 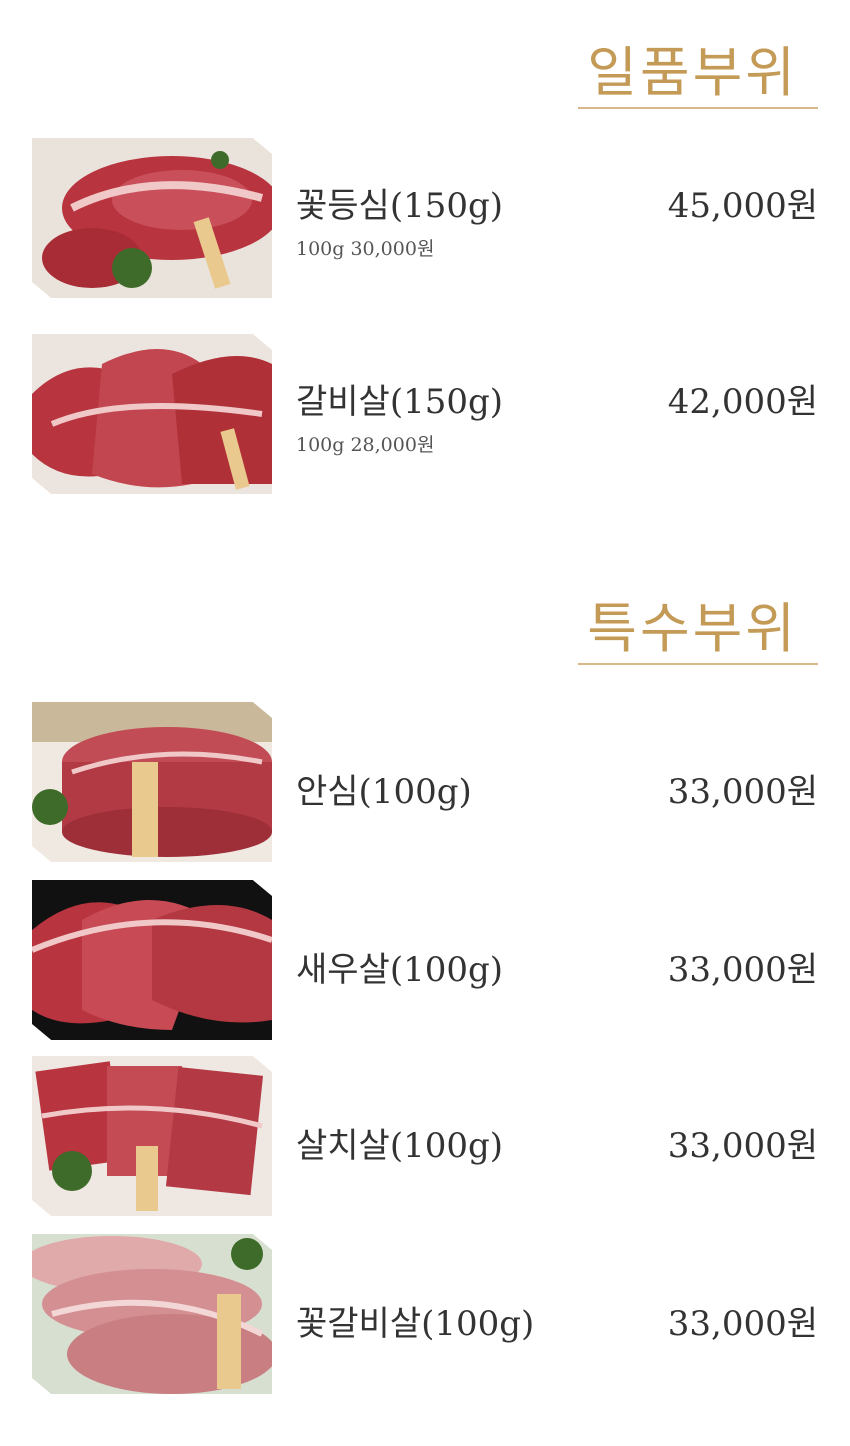 What do you see at coordinates (400, 970) in the screenshot?
I see `item-name: 새우살(100g)` at bounding box center [400, 970].